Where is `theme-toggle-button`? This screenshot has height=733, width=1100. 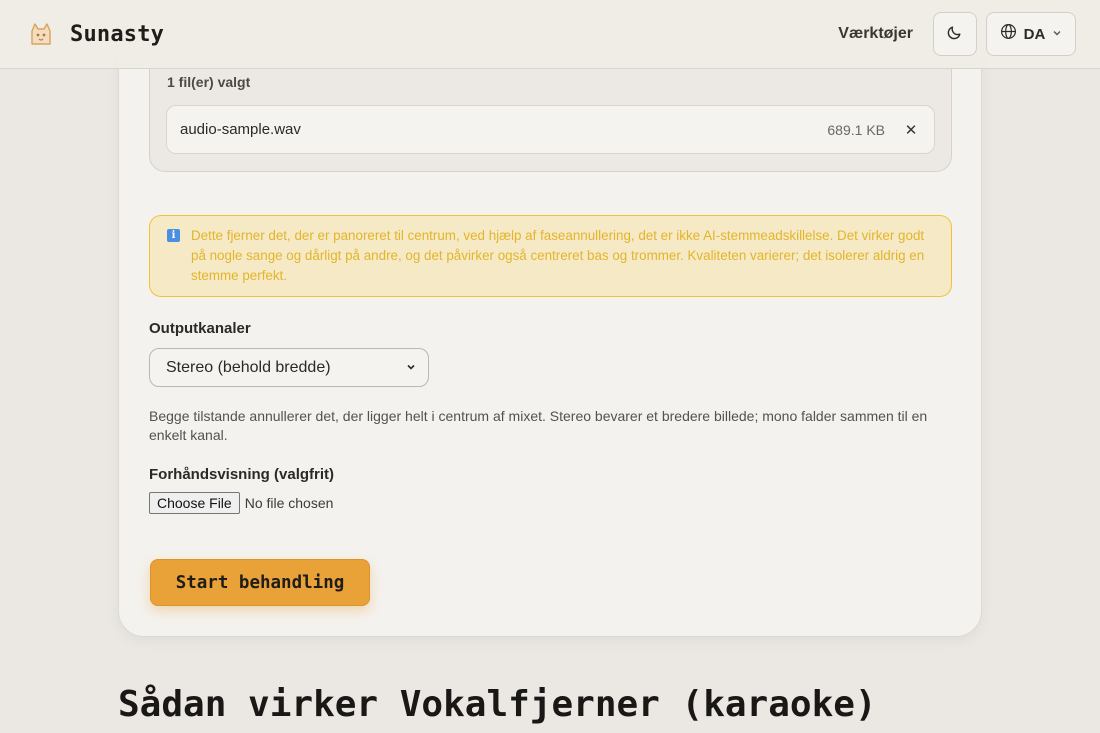 theme-toggle-button is located at coordinates (955, 34).